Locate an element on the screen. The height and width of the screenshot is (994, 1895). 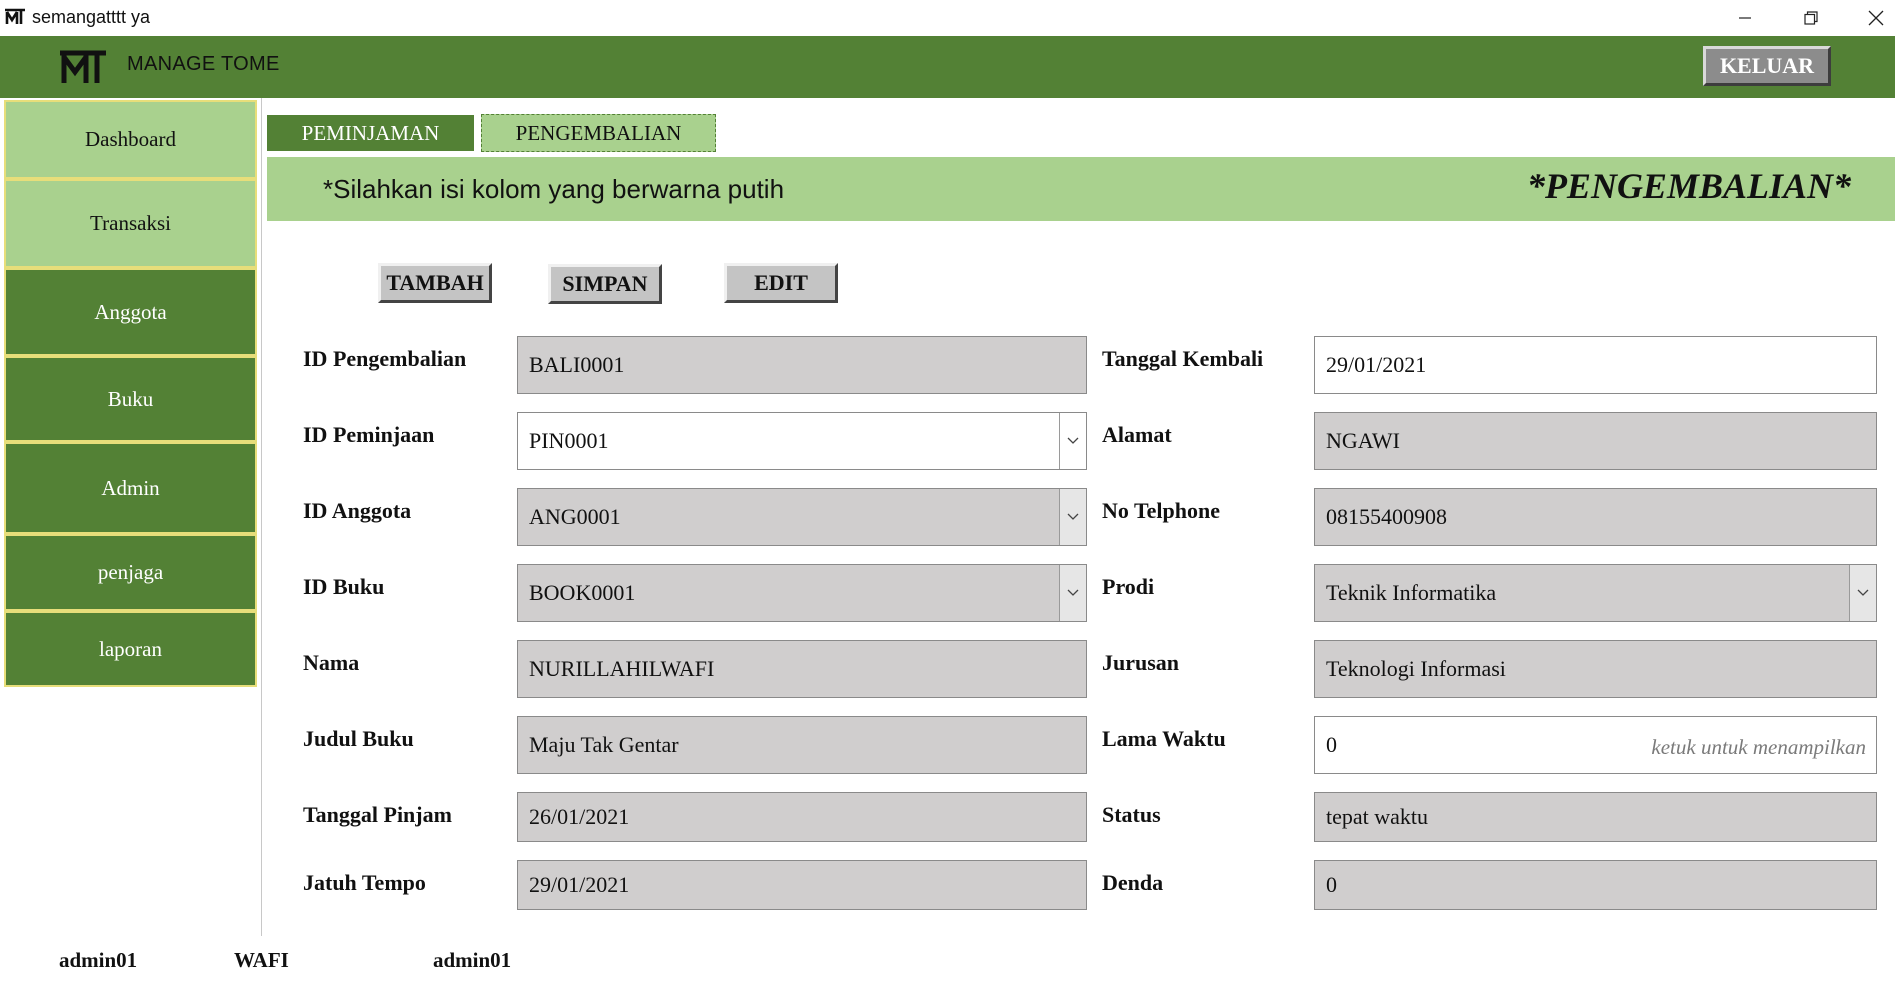
tab-pengembalian: PENGEMBALIAN is located at coordinates (598, 133).